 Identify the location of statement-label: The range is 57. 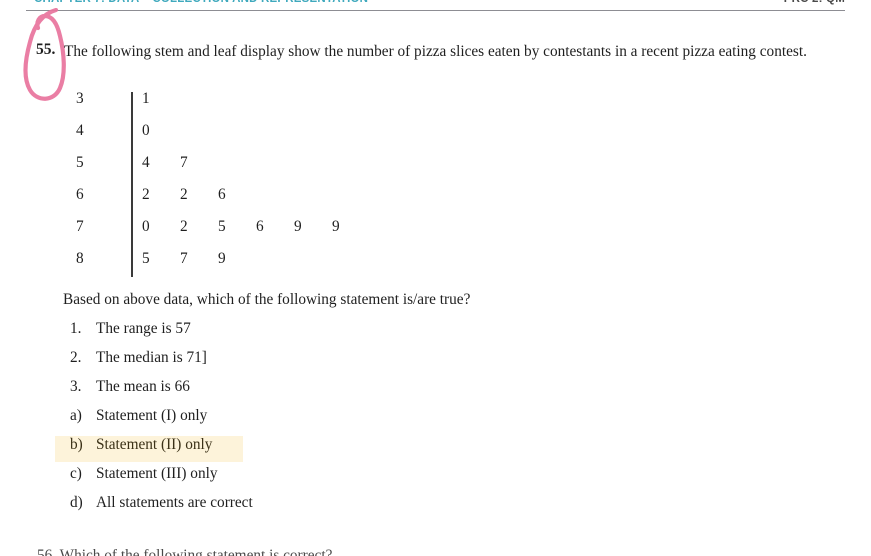
(143, 328).